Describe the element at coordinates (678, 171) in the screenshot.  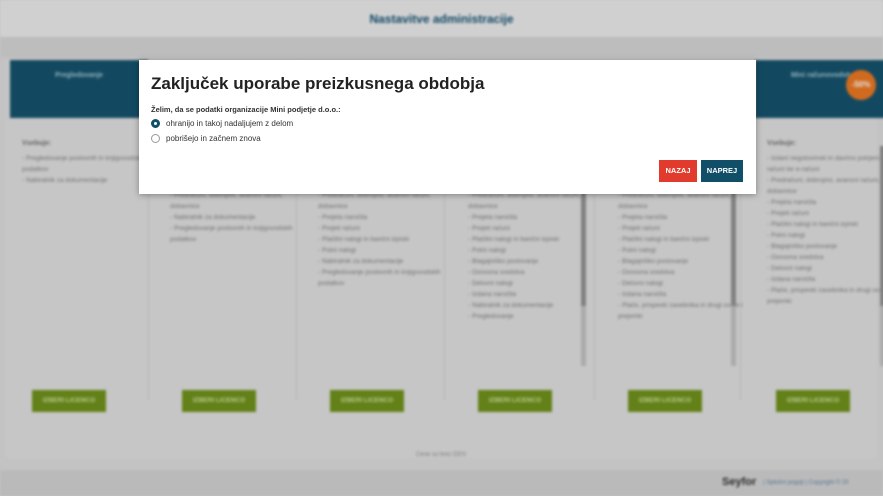
I see `back-button: NAZAJ` at that location.